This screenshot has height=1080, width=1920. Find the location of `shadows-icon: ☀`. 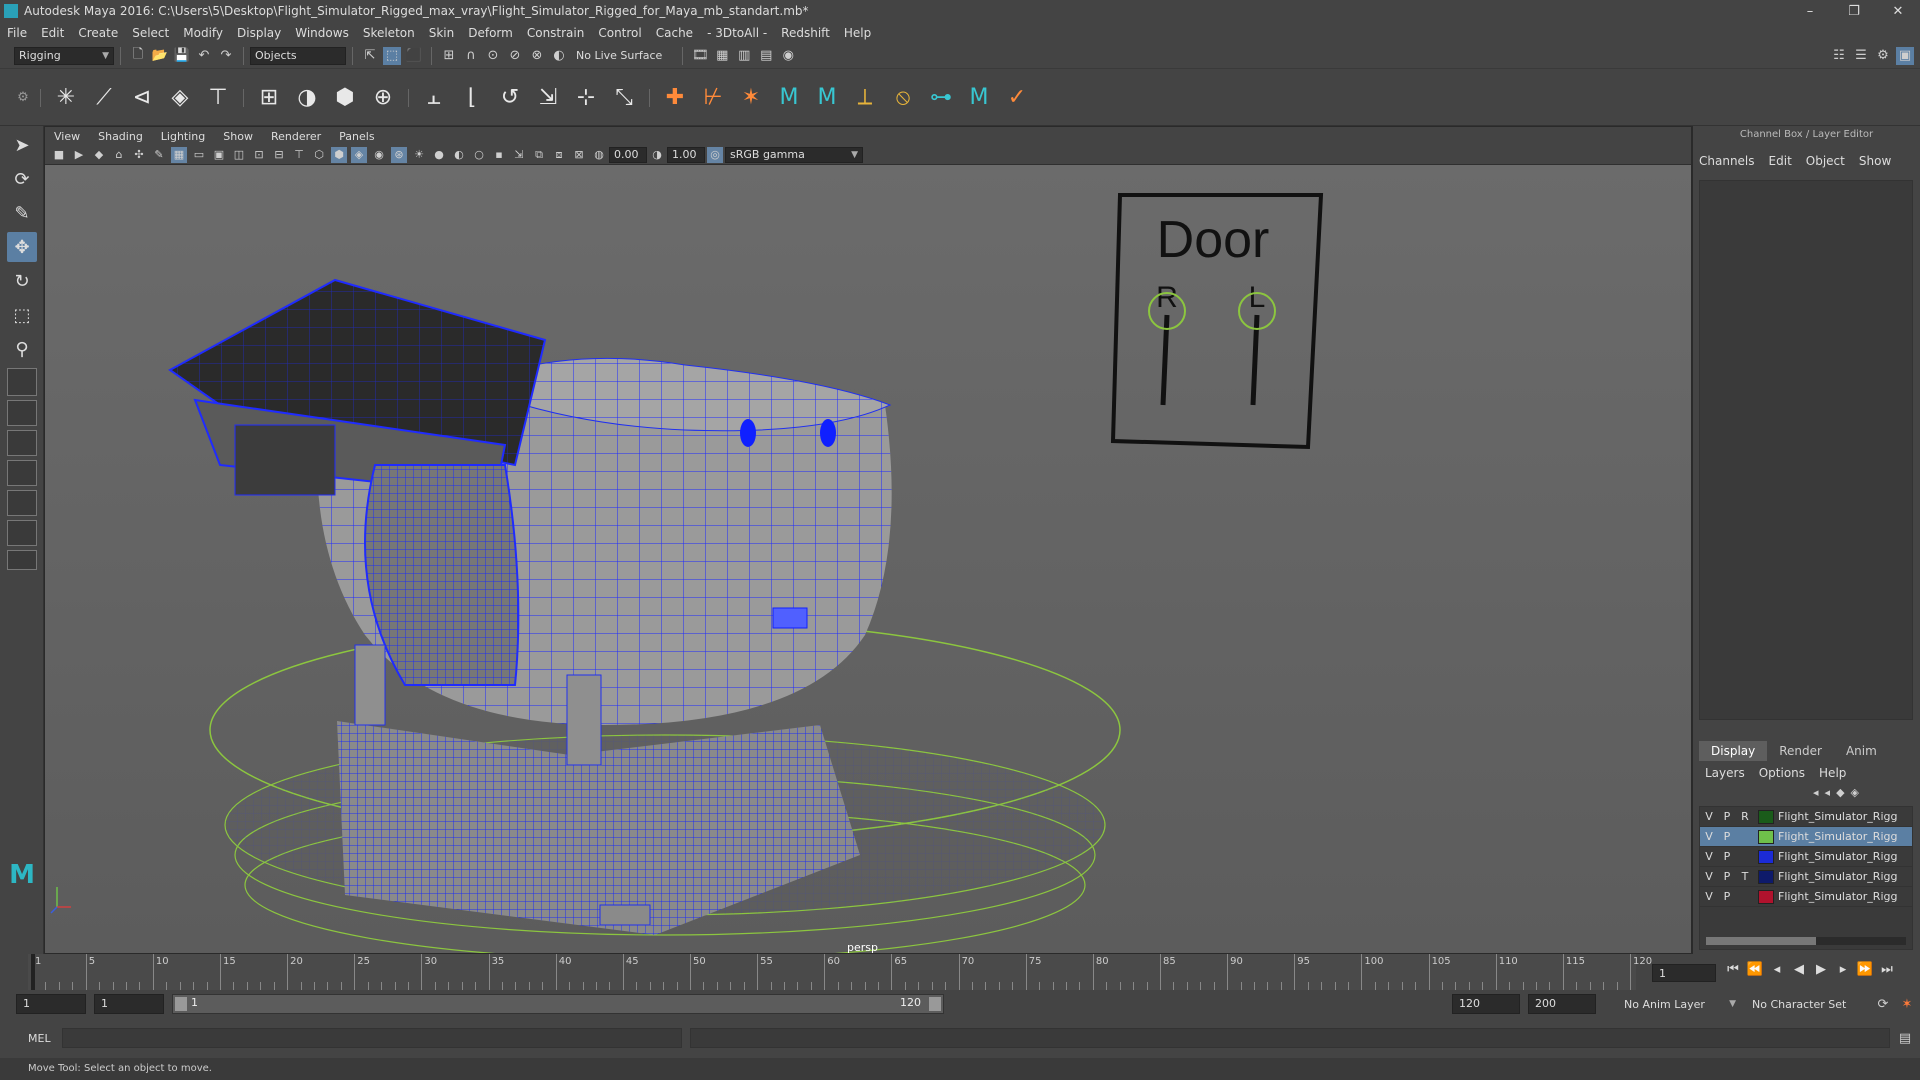

shadows-icon: ☀ is located at coordinates (419, 155).